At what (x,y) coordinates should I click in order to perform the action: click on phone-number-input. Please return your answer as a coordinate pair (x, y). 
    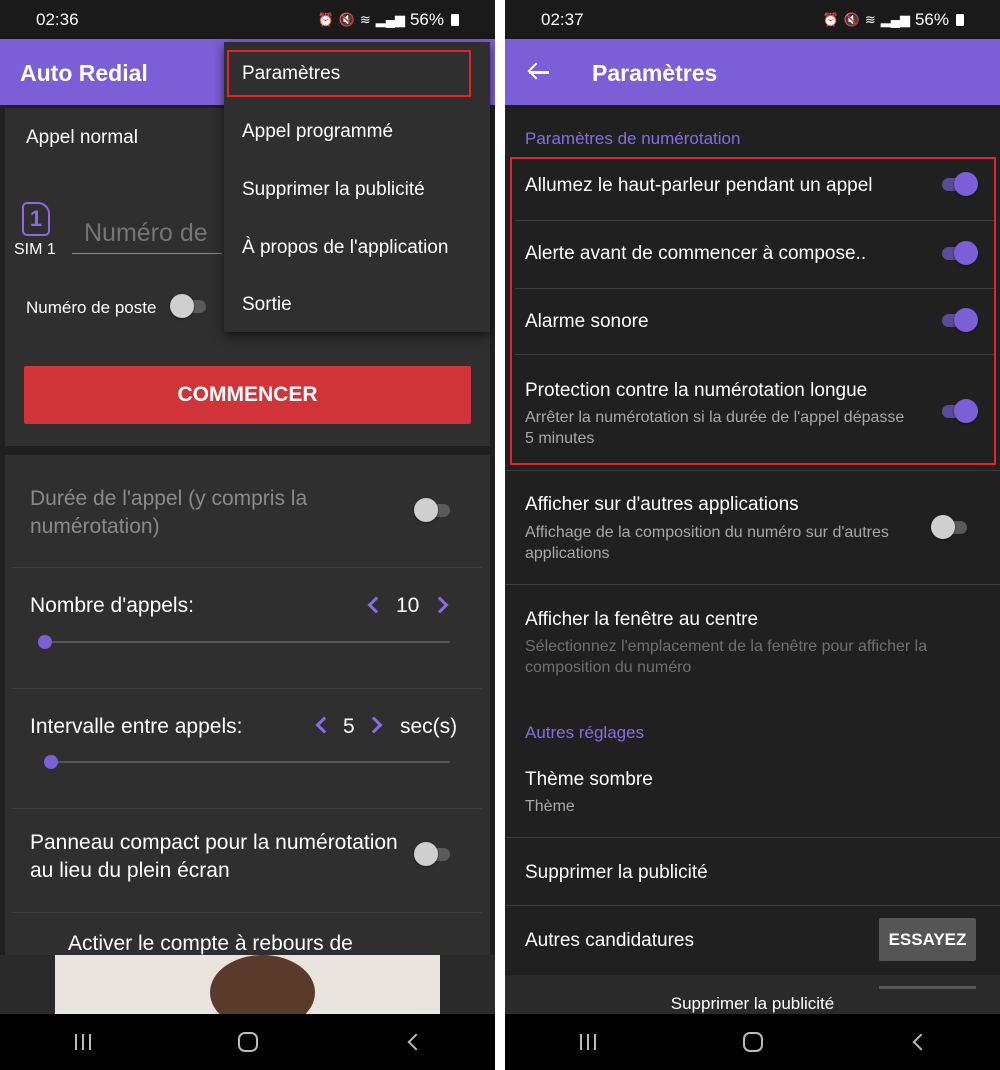
    Looking at the image, I should click on (147, 234).